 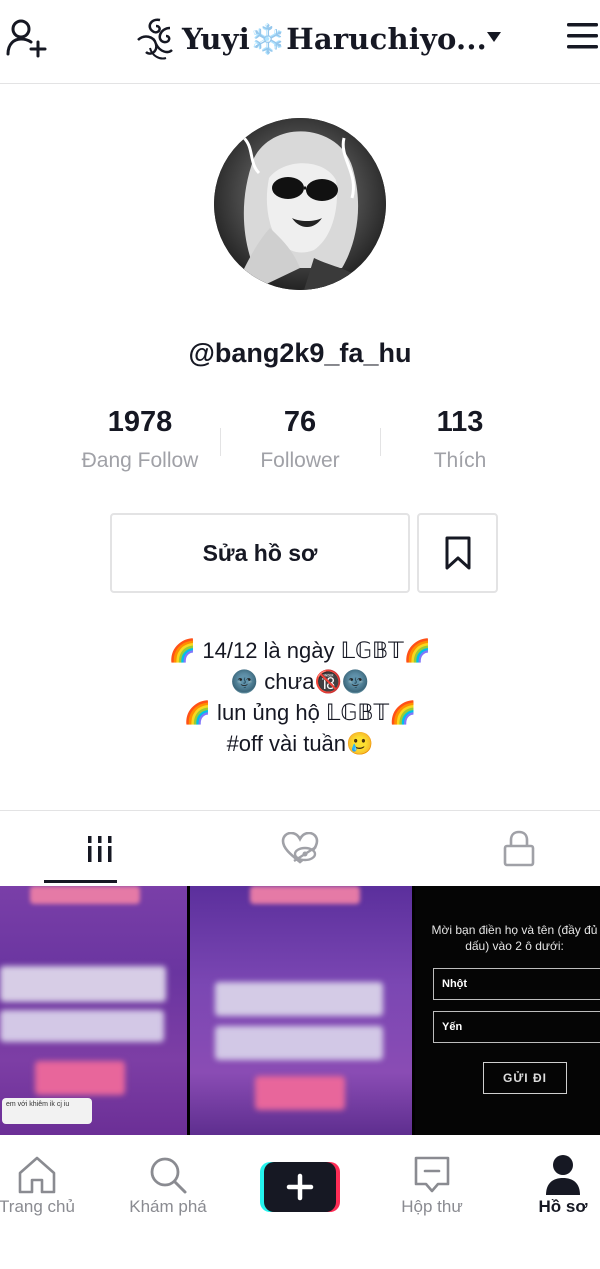 I want to click on profile-tabs, so click(x=300, y=848).